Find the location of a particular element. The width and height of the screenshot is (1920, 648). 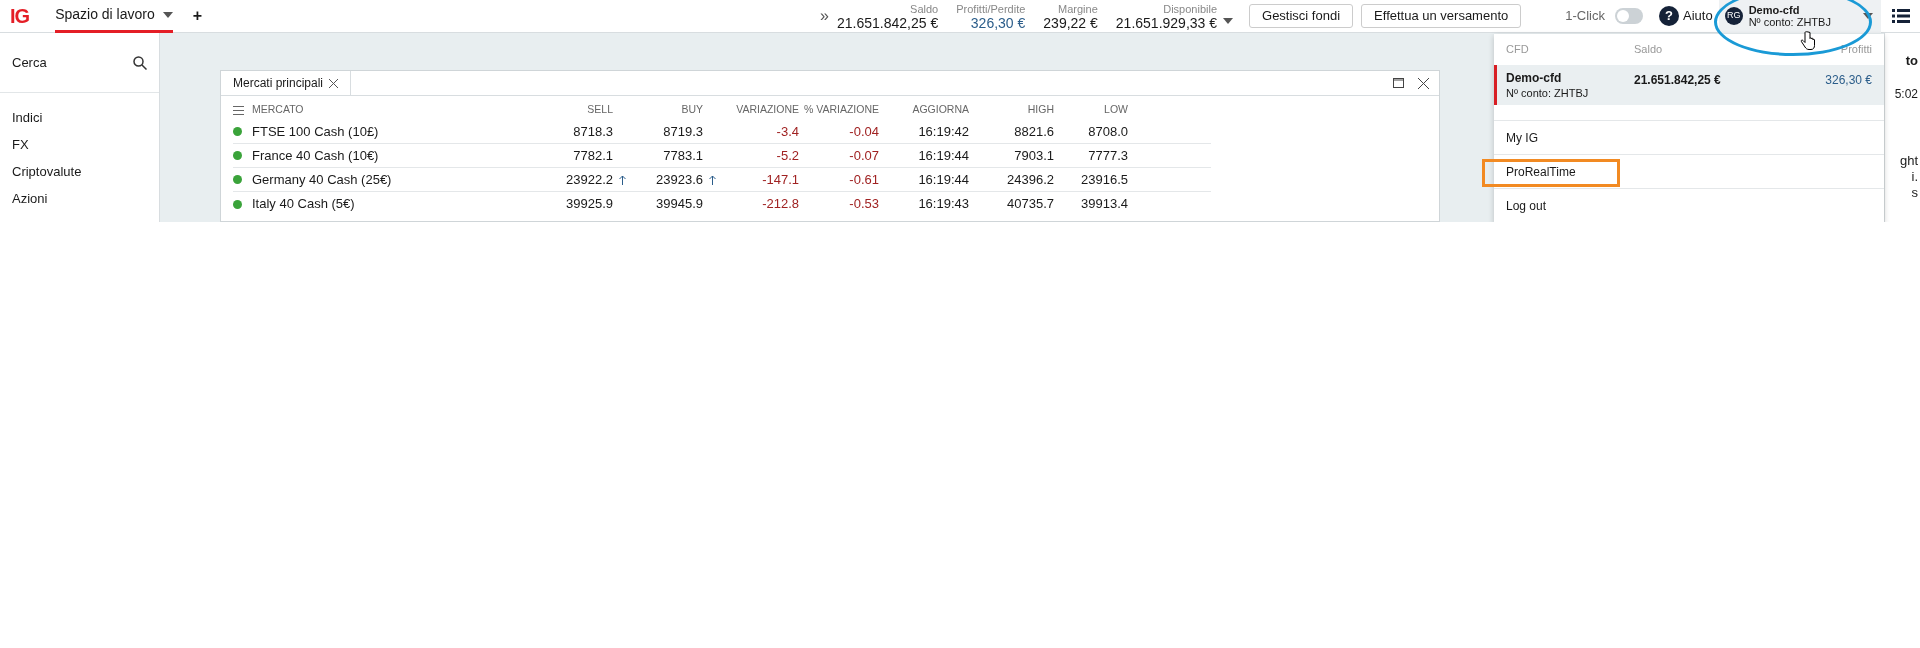

stat-value: 21.651.929,33 € is located at coordinates (1166, 23).